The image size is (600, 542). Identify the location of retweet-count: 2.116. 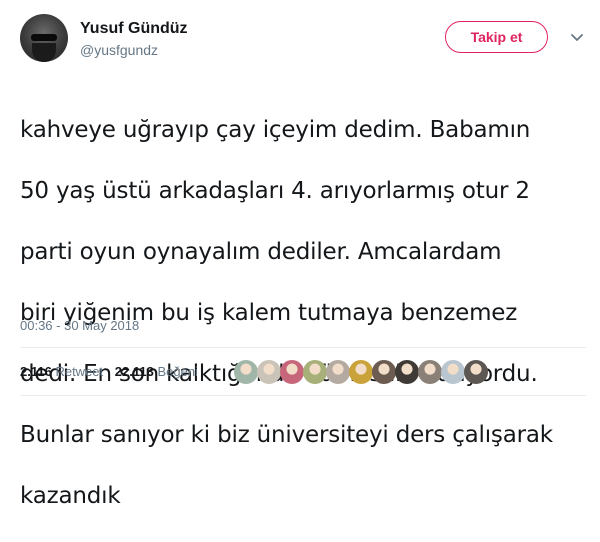
(36, 371).